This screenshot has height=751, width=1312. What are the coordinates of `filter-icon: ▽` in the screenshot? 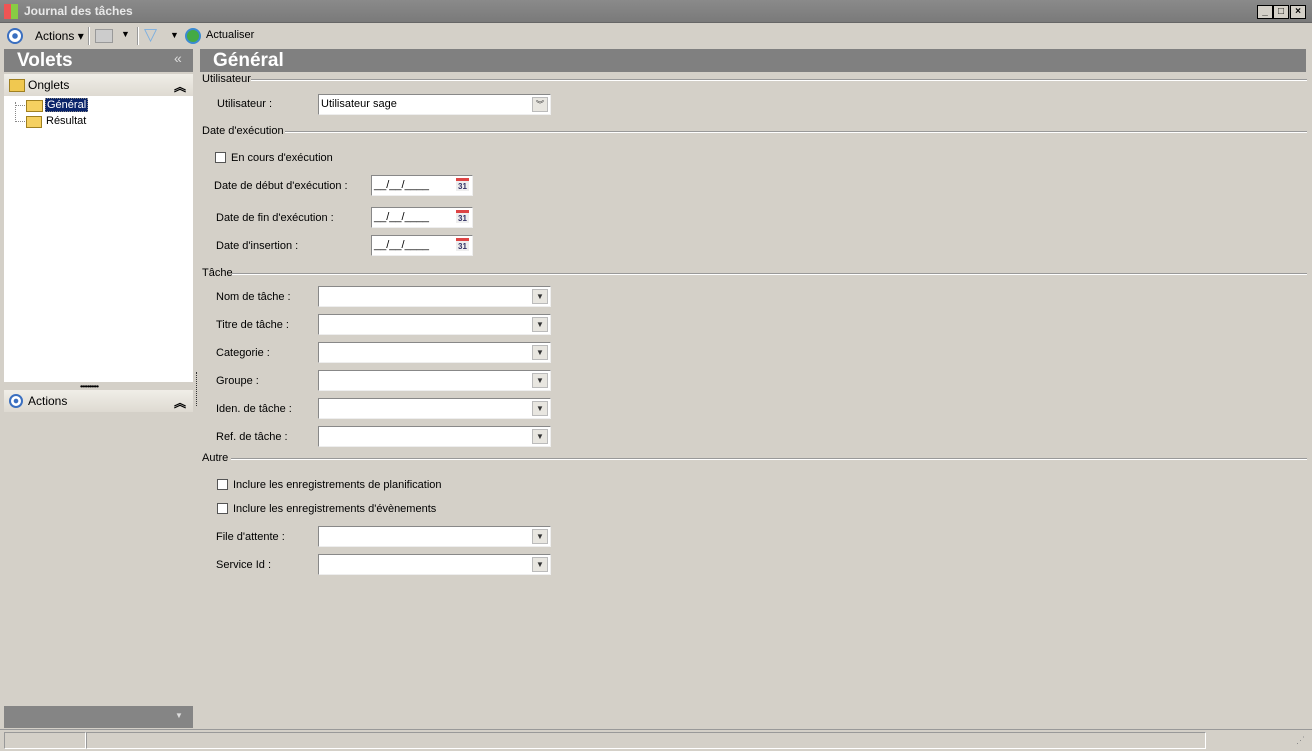 It's located at (150, 35).